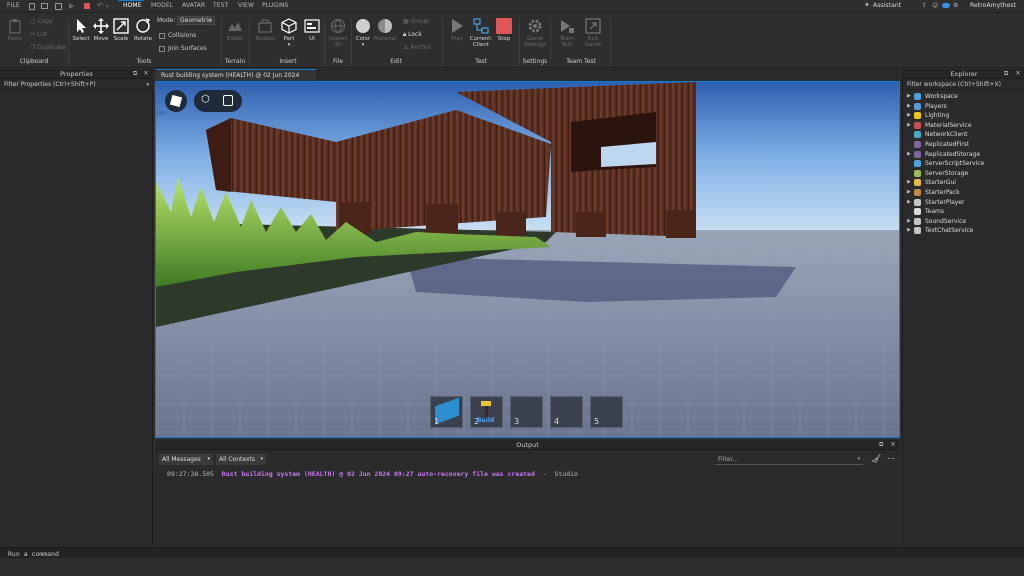 The width and height of the screenshot is (1024, 576). Describe the element at coordinates (193, 5) in the screenshot. I see `tab-avatar: AVATAR` at that location.